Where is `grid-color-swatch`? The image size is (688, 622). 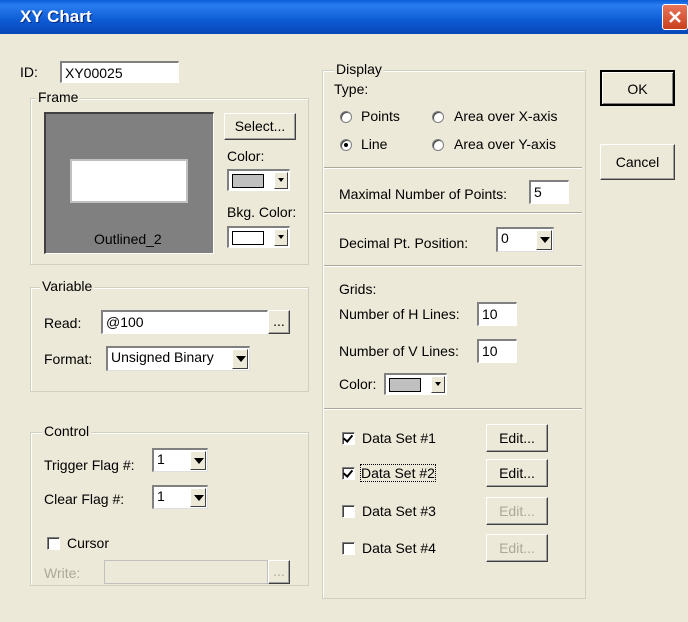
grid-color-swatch is located at coordinates (405, 385).